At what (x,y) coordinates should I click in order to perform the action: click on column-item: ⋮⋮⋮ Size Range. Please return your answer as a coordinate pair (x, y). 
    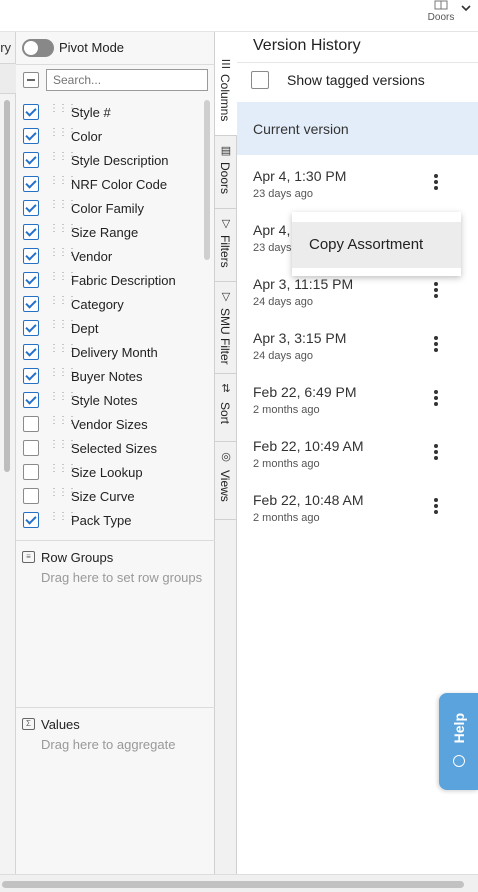
    Looking at the image, I should click on (108, 232).